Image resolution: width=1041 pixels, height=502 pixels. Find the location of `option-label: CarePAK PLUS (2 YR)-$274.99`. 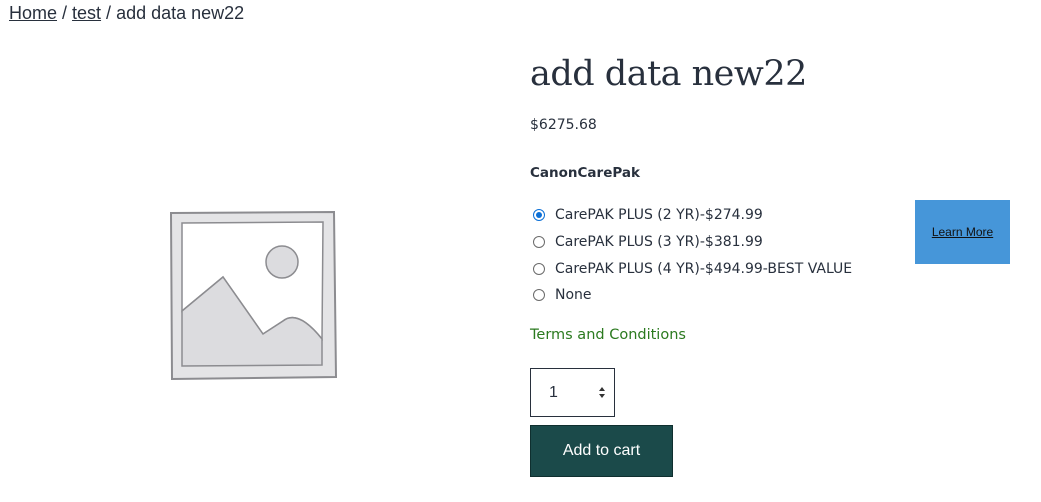

option-label: CarePAK PLUS (2 YR)-$274.99 is located at coordinates (659, 215).